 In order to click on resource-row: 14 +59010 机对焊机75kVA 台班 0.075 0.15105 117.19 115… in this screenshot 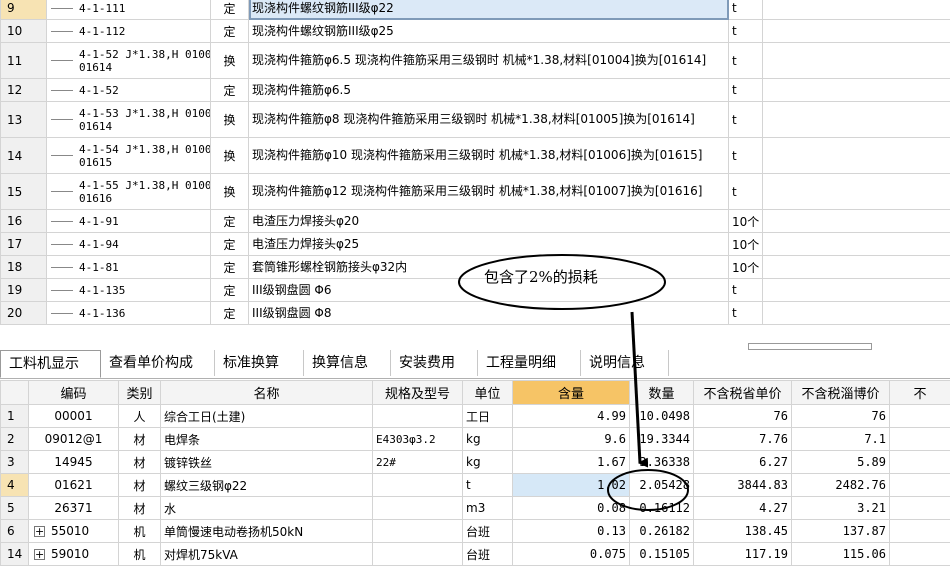, I will do `click(475, 554)`.